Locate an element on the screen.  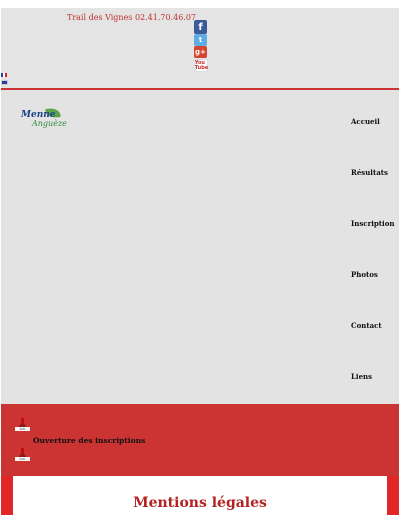
nav-item-accueil: Accueil is located at coordinates (365, 121).